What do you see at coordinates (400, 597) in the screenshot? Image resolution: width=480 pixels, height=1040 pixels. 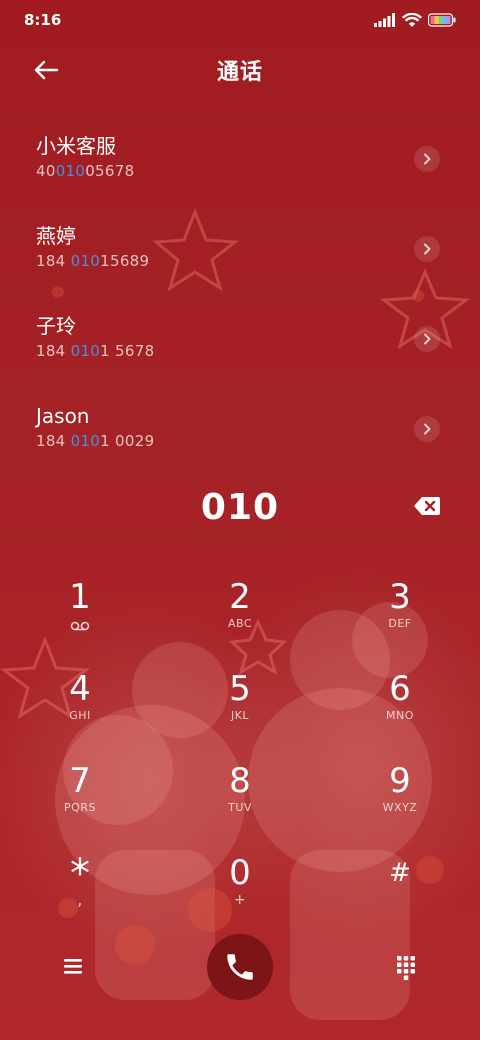 I see `key-digit: 3` at bounding box center [400, 597].